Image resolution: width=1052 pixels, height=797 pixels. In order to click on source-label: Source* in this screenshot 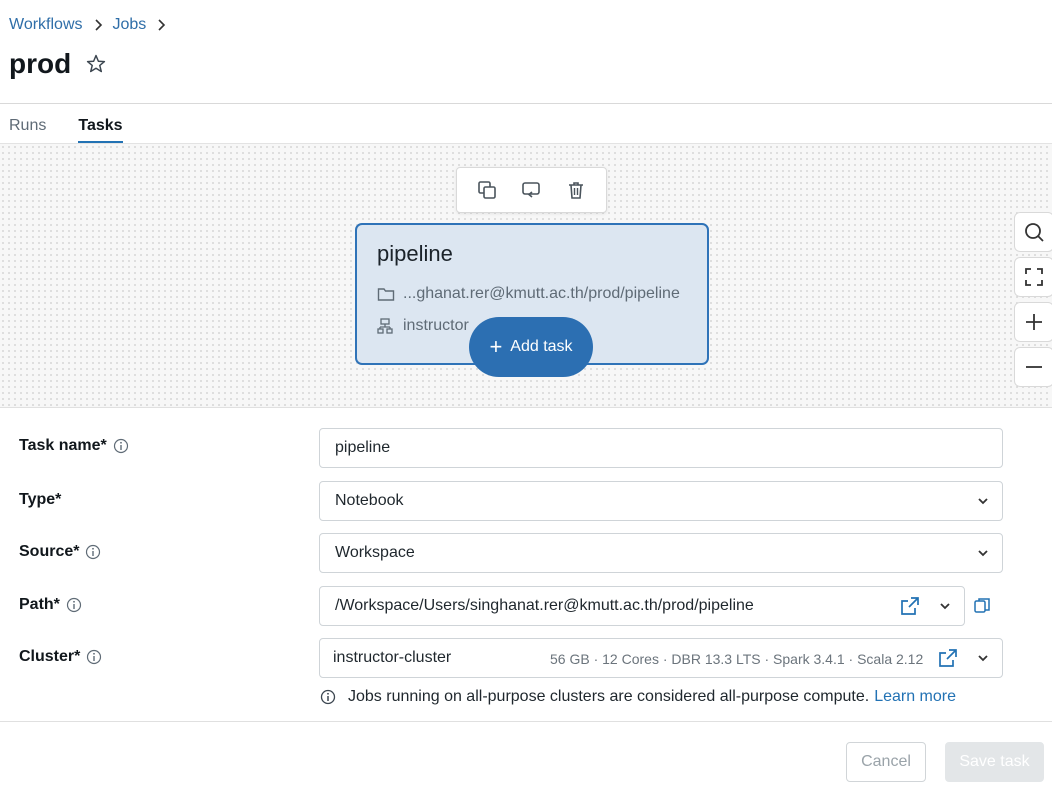, I will do `click(60, 552)`.